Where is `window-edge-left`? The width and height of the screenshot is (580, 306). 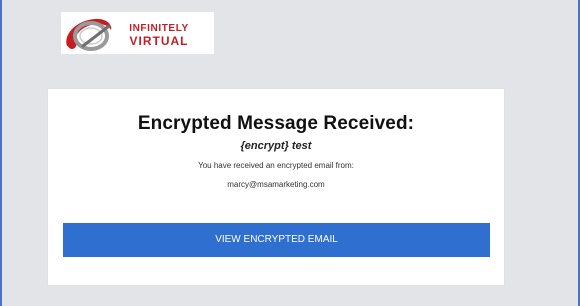
window-edge-left is located at coordinates (1, 153).